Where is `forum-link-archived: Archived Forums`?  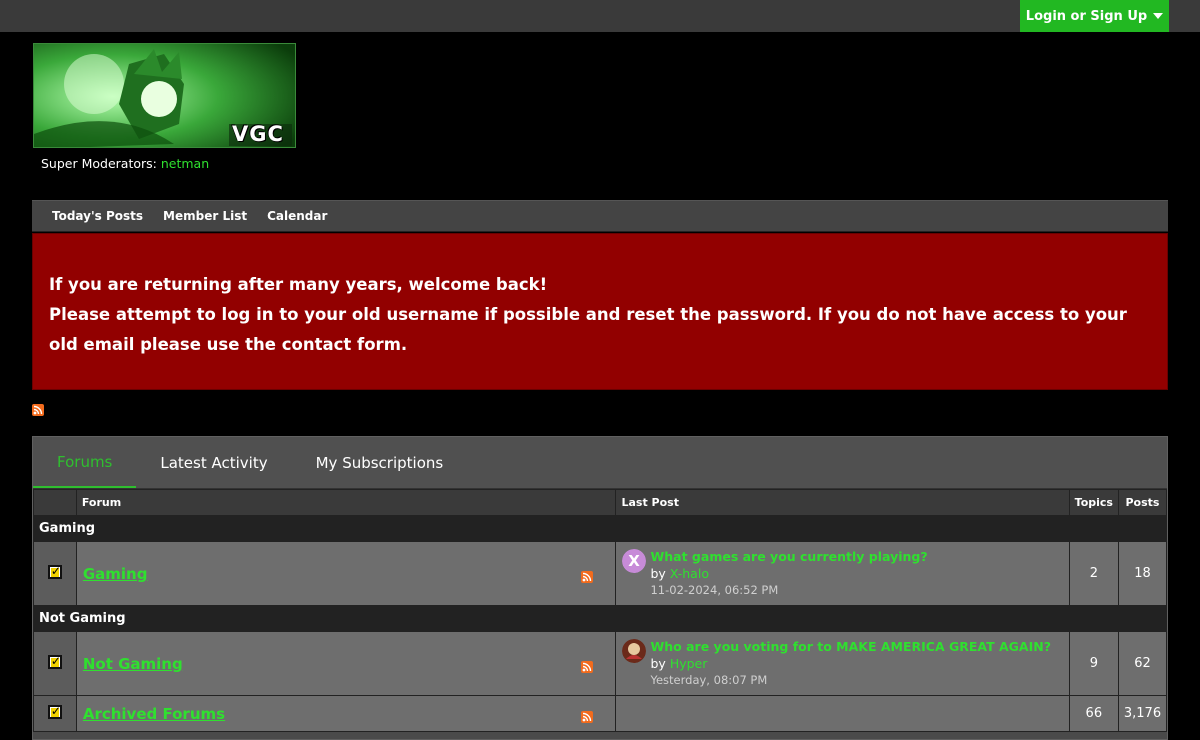 forum-link-archived: Archived Forums is located at coordinates (151, 714).